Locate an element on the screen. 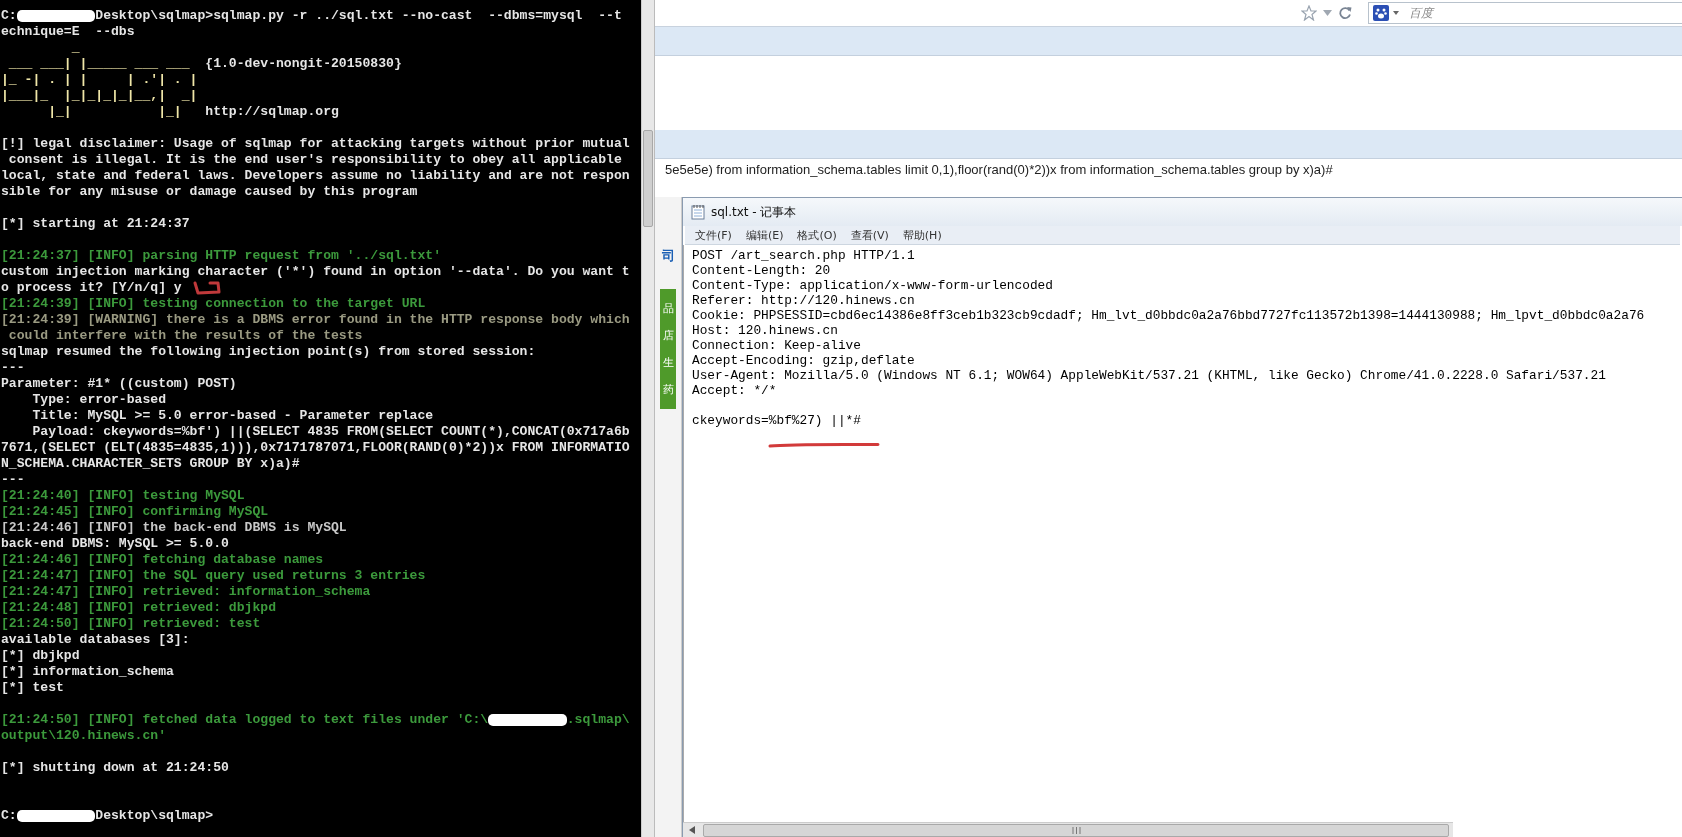 This screenshot has height=837, width=1682. page-text: 5e5e5e) from information_schema.tables limit 0,1),floor(rand(0)*2))x from information_schema.tables group by x)a)# is located at coordinates (999, 170).